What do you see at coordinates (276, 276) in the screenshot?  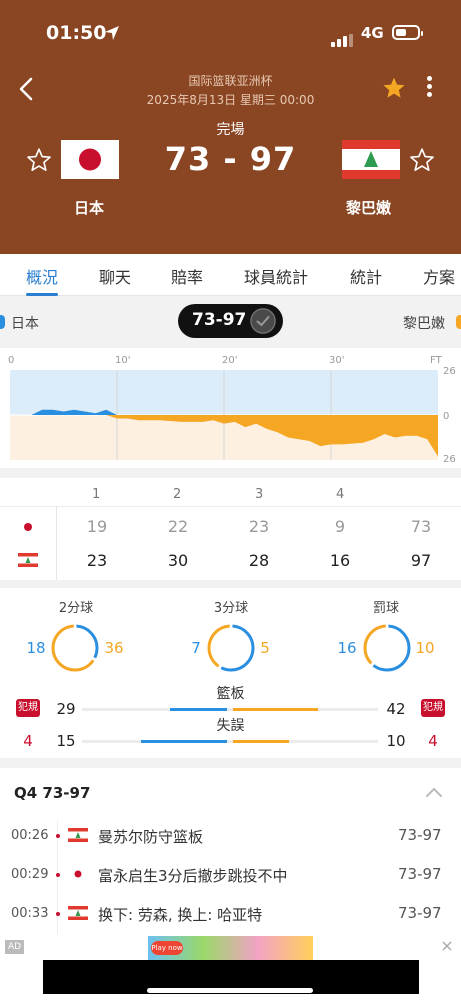 I see `tab-player-stats: 球員統計` at bounding box center [276, 276].